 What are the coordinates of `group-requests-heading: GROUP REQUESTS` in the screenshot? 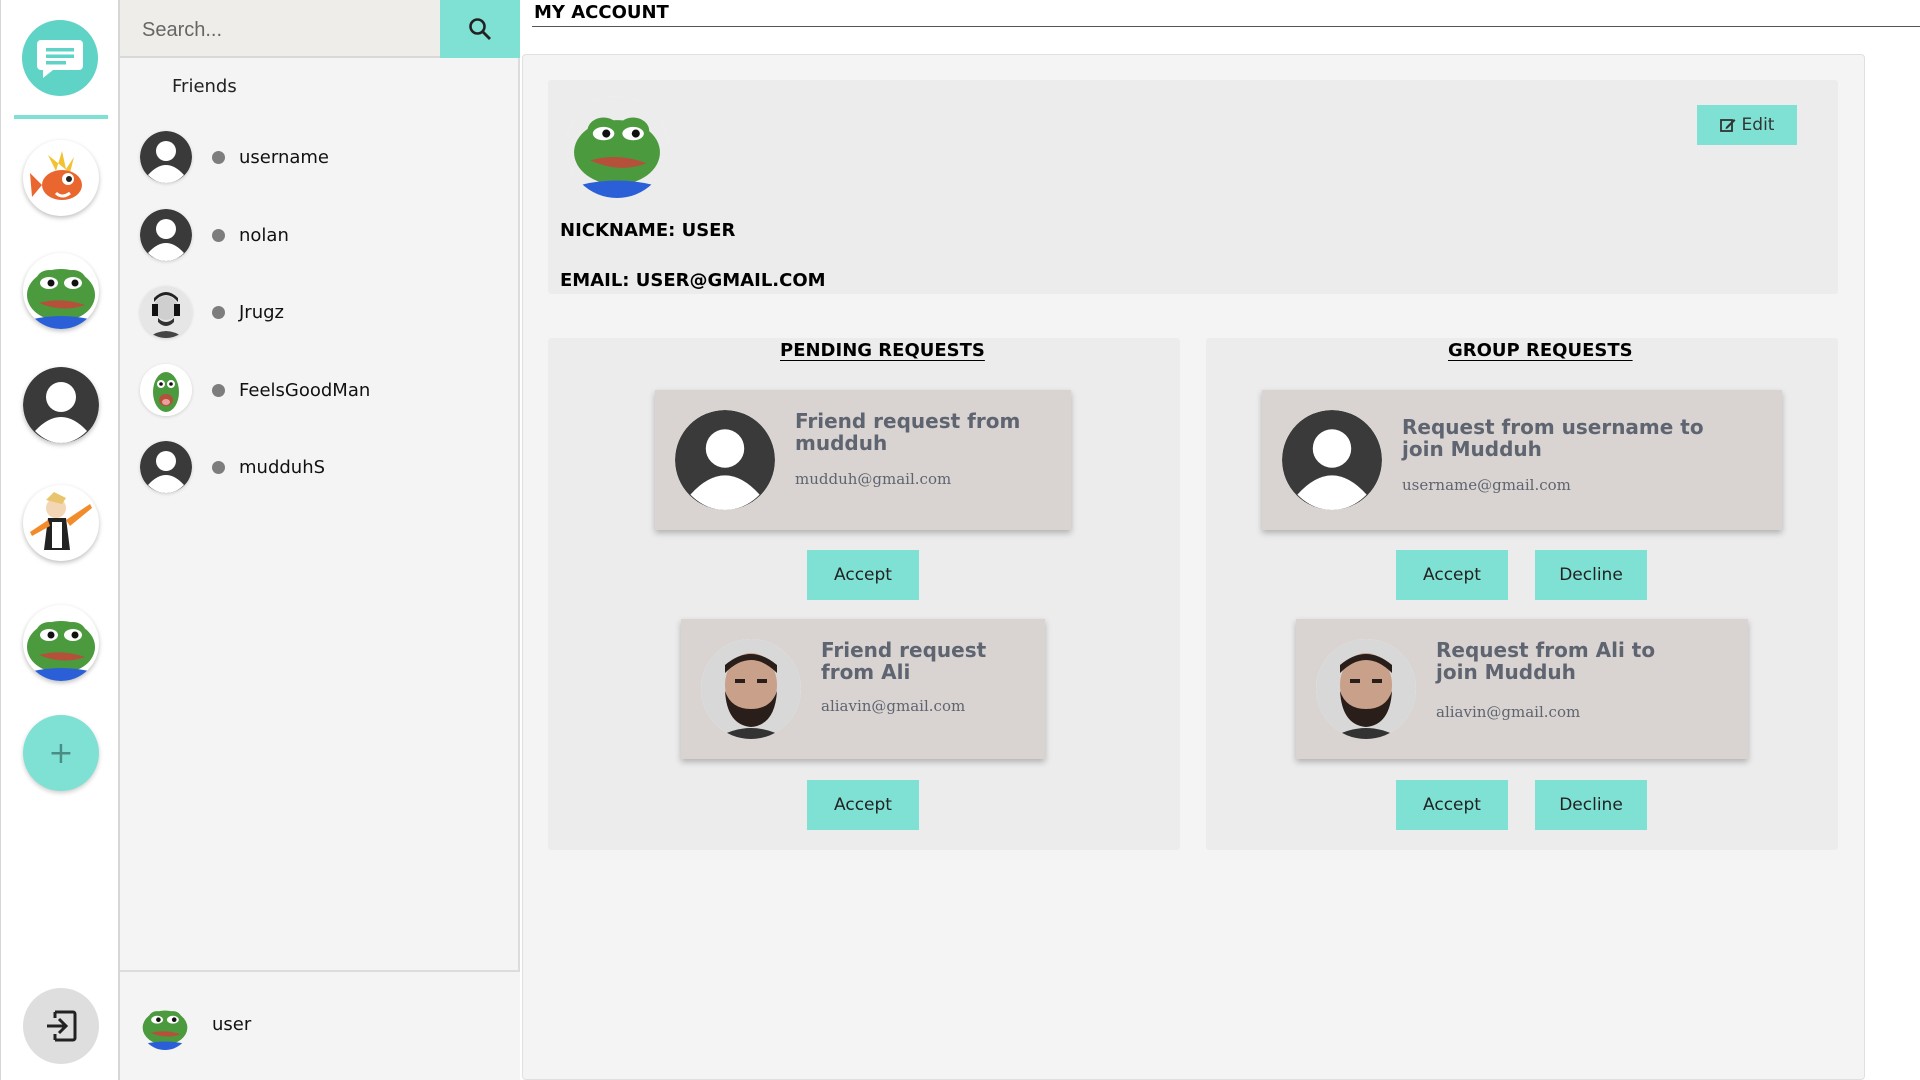 It's located at (1540, 350).